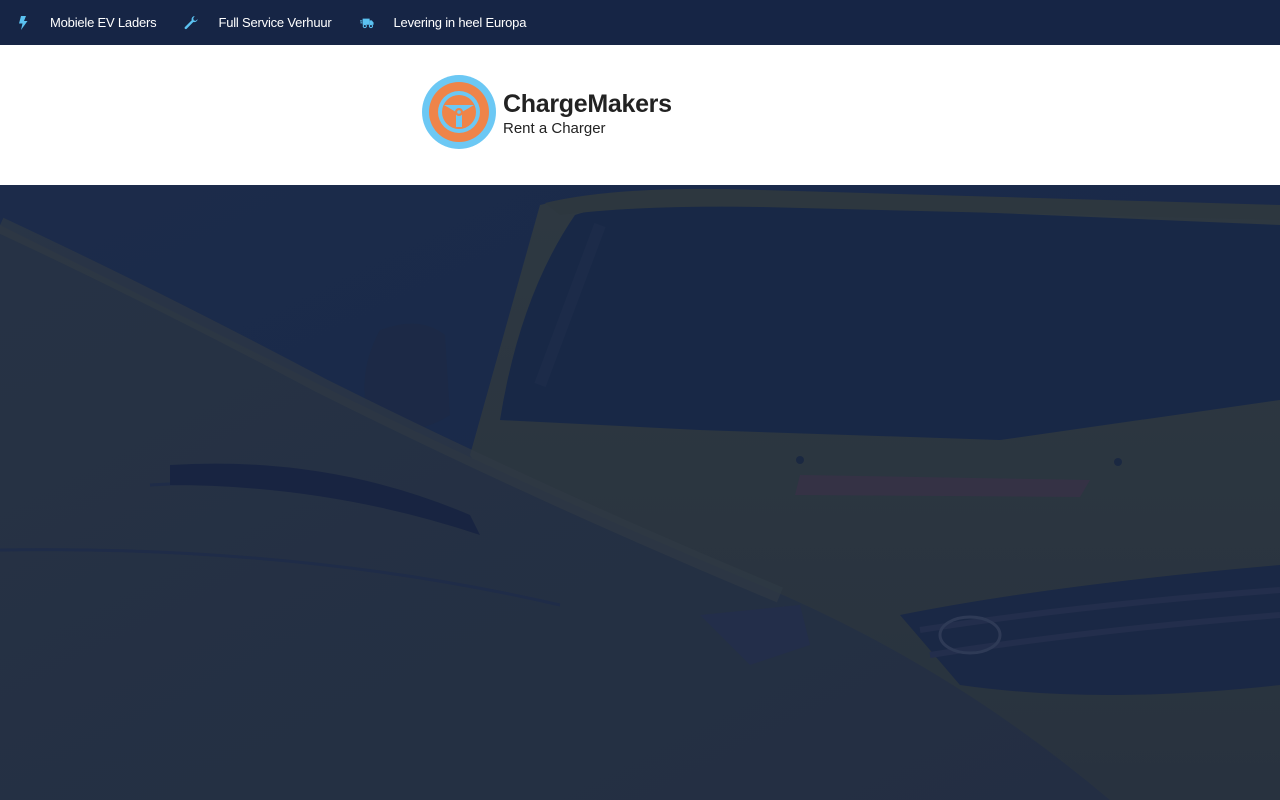 This screenshot has width=1280, height=800. Describe the element at coordinates (366, 23) in the screenshot. I see `delivery-truck-icon` at that location.